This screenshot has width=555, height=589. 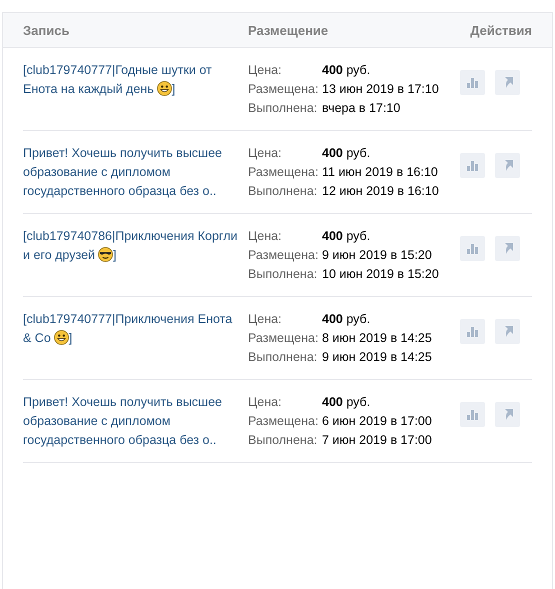 What do you see at coordinates (377, 421) in the screenshot?
I see `date-value: 6 июн 2019 в 17:00` at bounding box center [377, 421].